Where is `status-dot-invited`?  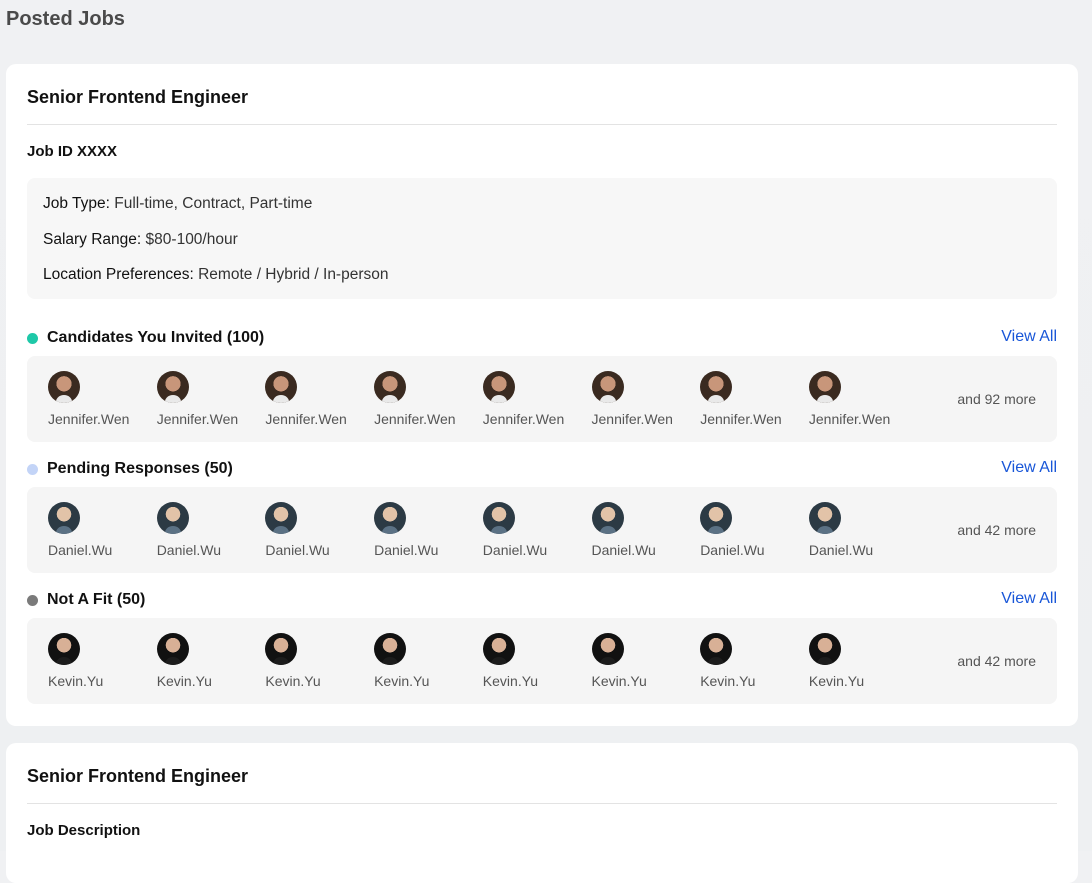 status-dot-invited is located at coordinates (32, 338).